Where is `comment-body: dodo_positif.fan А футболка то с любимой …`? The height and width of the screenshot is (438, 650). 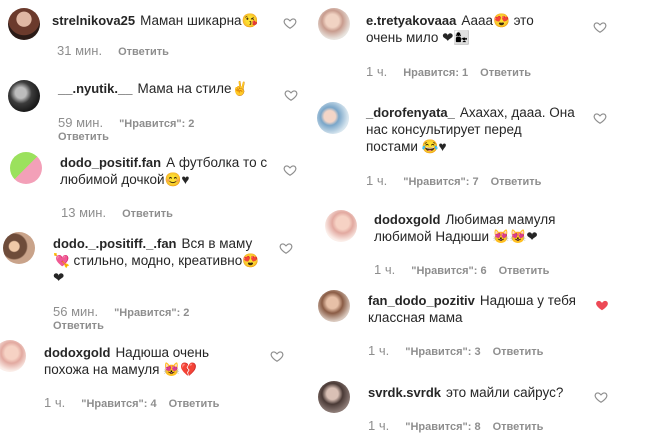 comment-body: dodo_positif.fan А футболка то с любимой … is located at coordinates (165, 171).